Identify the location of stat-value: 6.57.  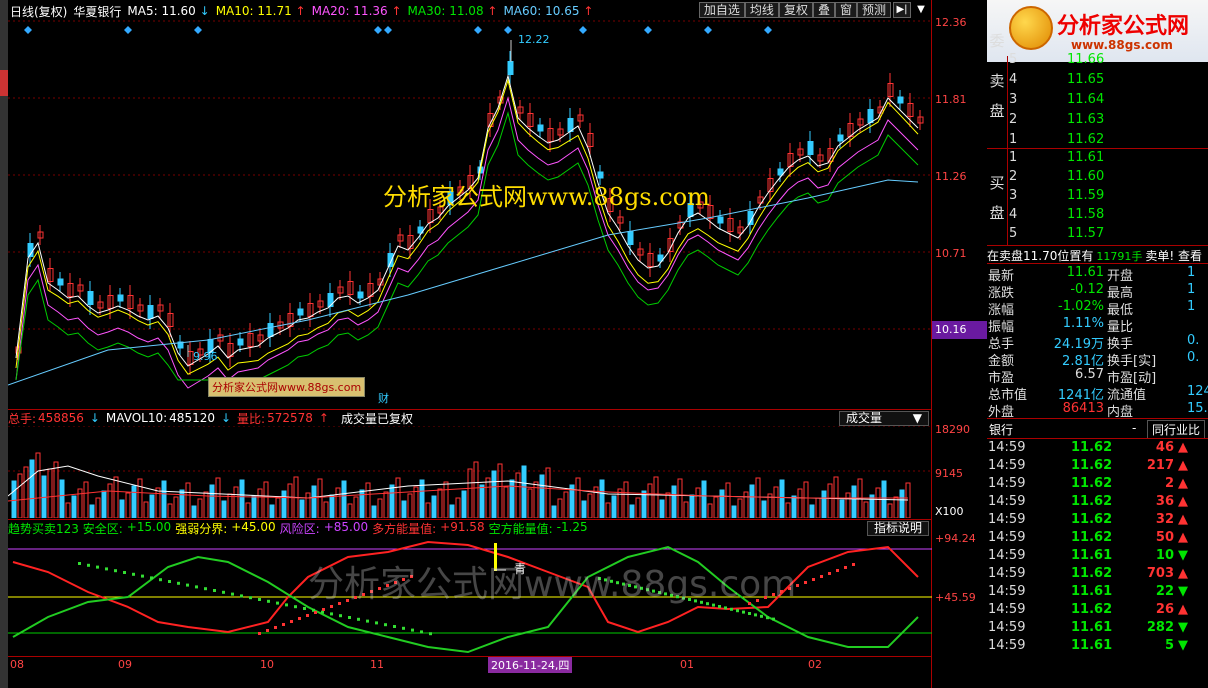
(1089, 374).